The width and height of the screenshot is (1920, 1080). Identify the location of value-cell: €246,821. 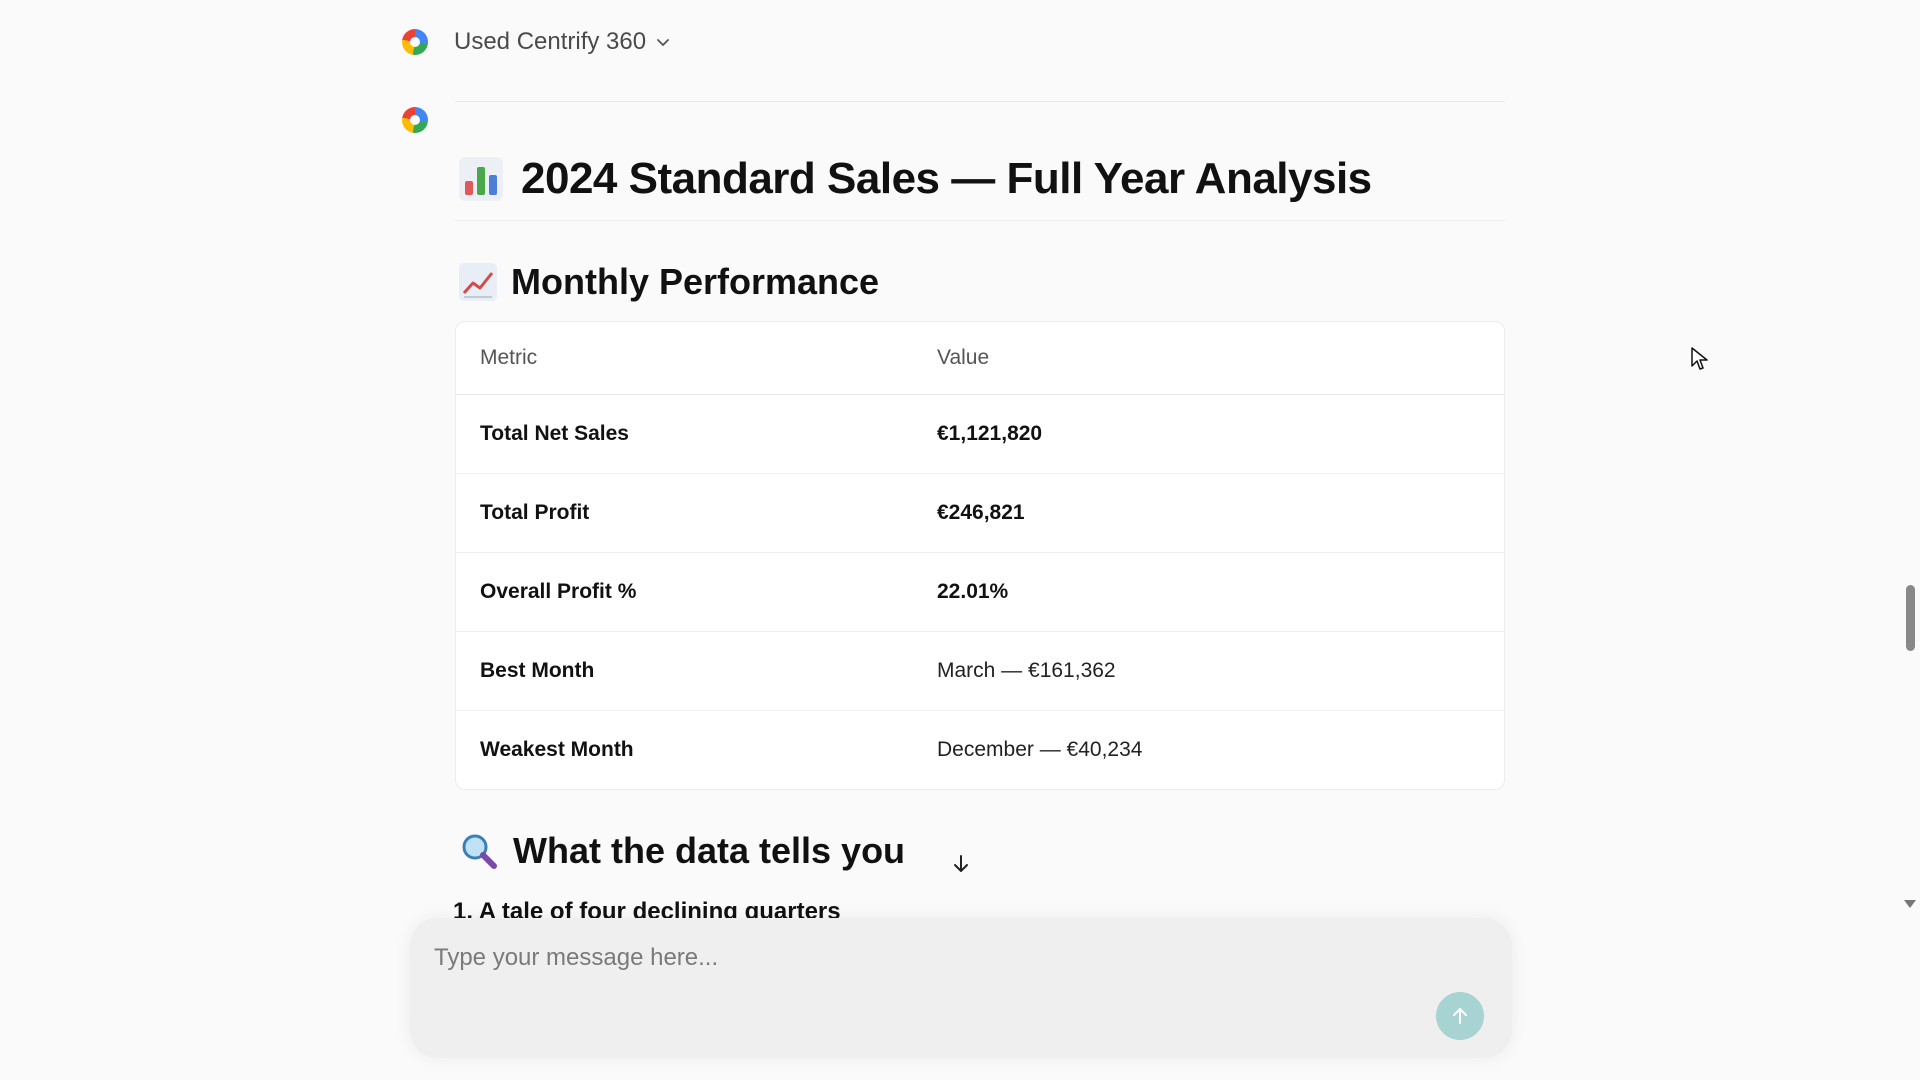
(1208, 513).